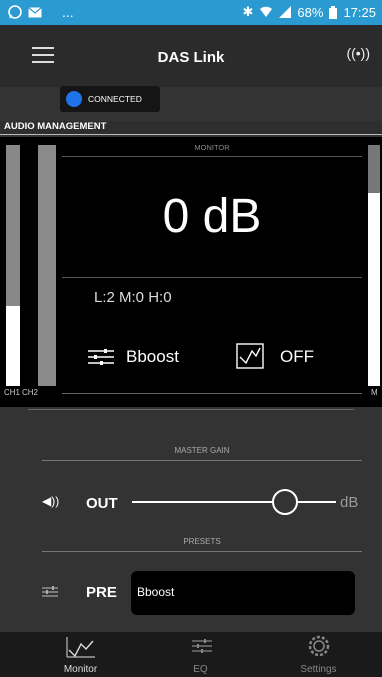 This screenshot has width=382, height=677. Describe the element at coordinates (202, 551) in the screenshot. I see `presets-line` at that location.